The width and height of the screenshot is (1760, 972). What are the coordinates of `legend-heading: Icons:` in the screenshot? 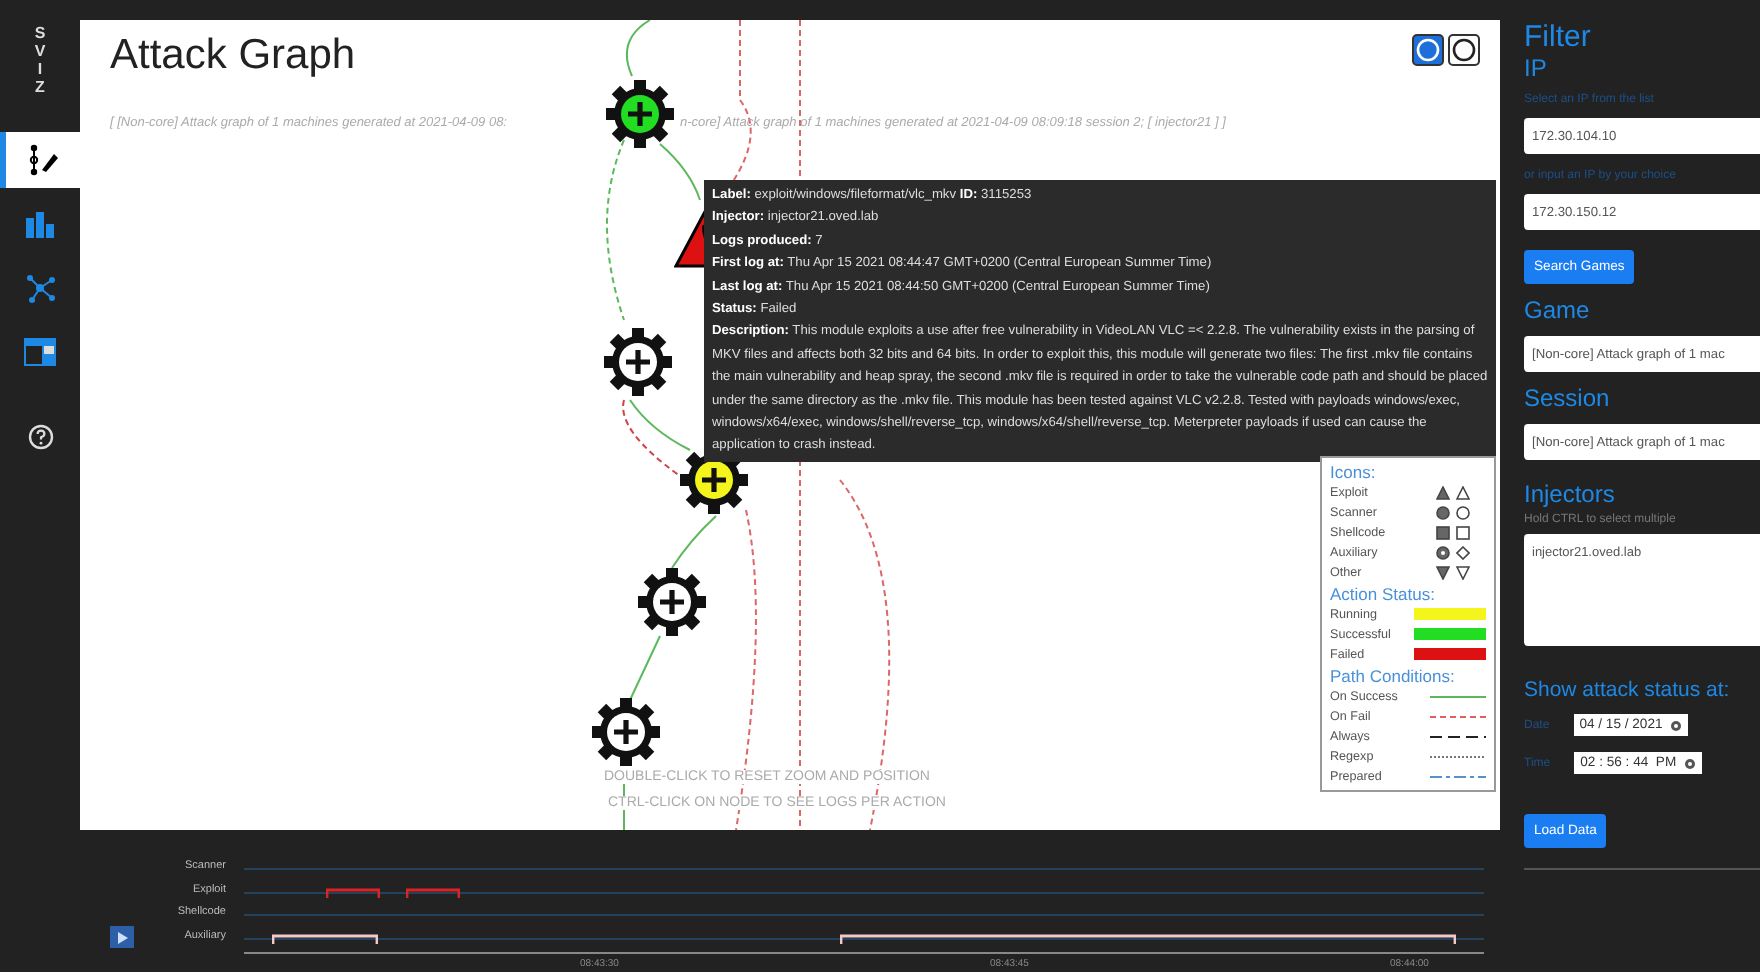 It's located at (1354, 472).